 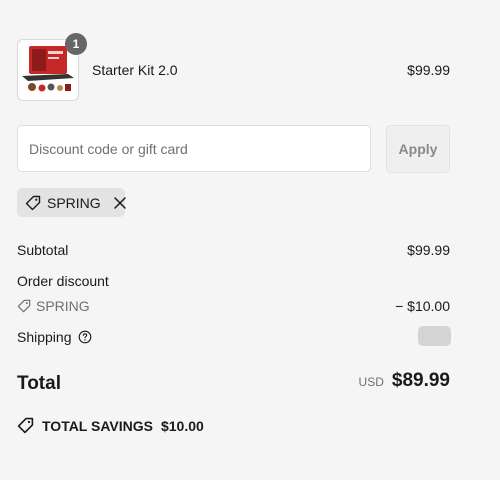 I want to click on close-icon, so click(x=120, y=203).